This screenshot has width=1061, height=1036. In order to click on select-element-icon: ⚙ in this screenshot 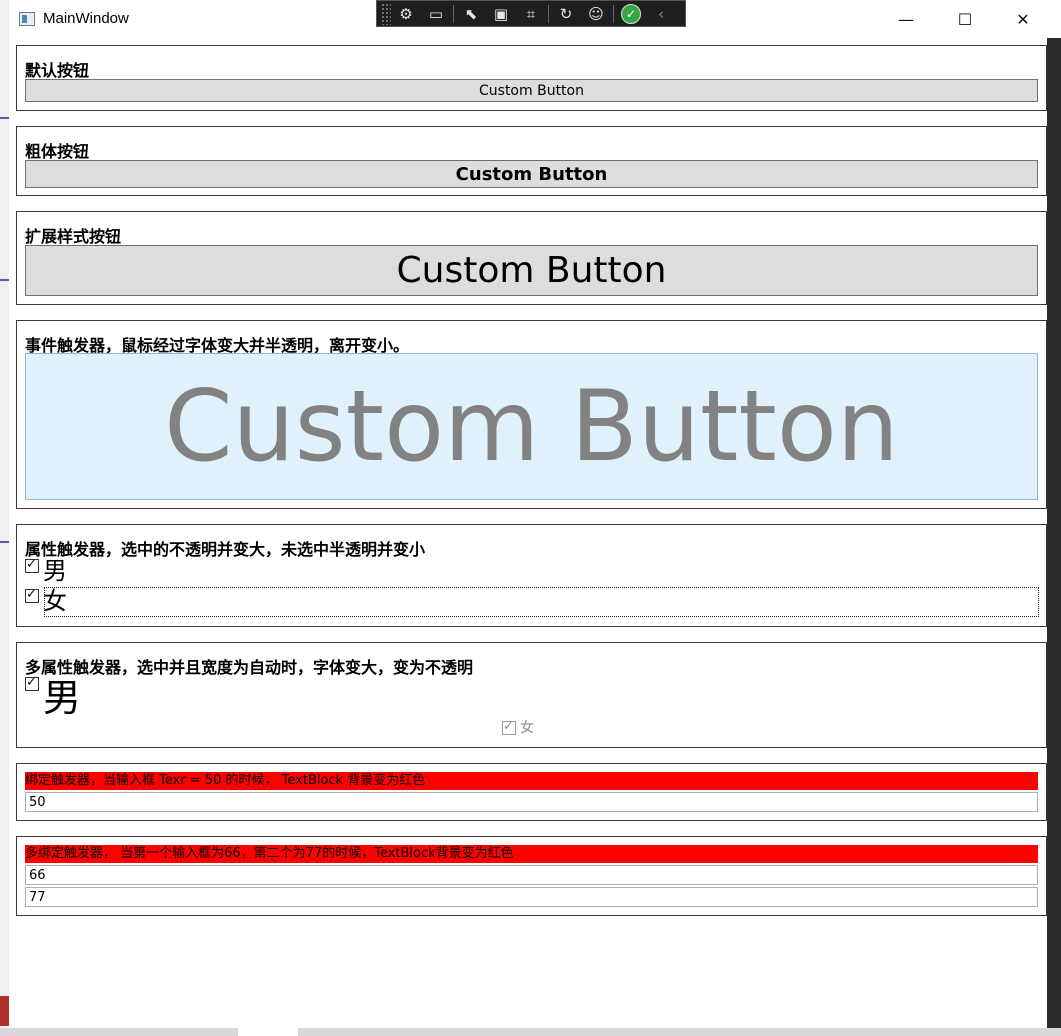, I will do `click(406, 14)`.